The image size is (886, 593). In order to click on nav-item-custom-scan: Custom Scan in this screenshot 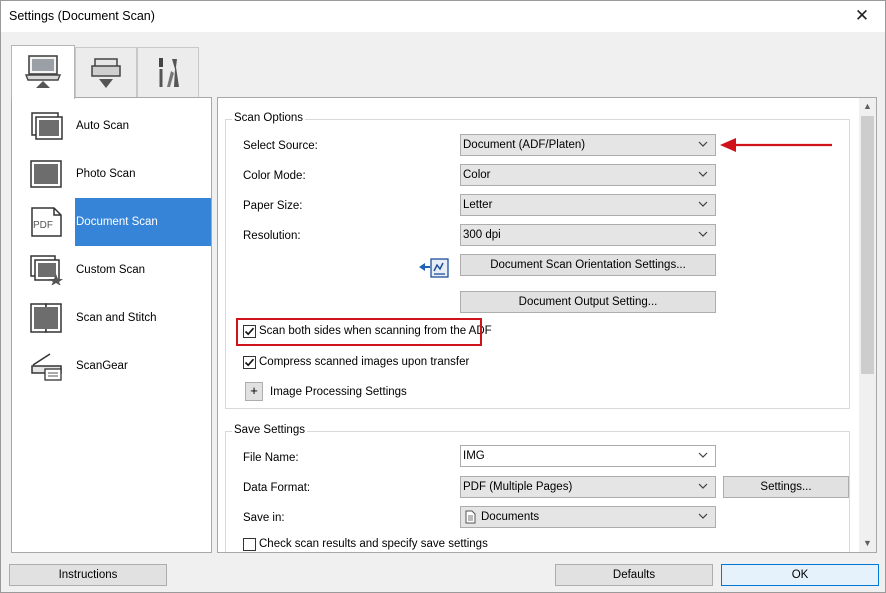, I will do `click(111, 270)`.